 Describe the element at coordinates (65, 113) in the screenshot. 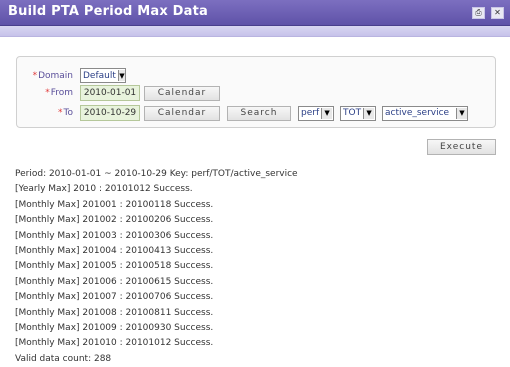

I see `to-label: *To` at that location.